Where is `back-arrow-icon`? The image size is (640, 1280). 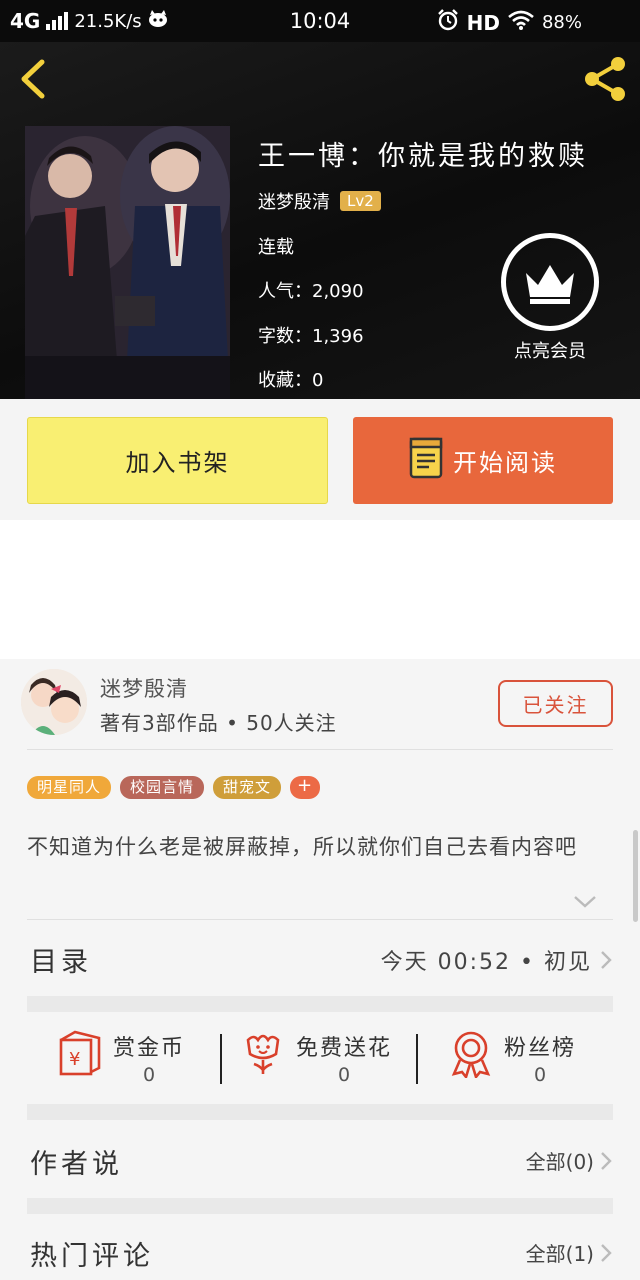
back-arrow-icon is located at coordinates (33, 79).